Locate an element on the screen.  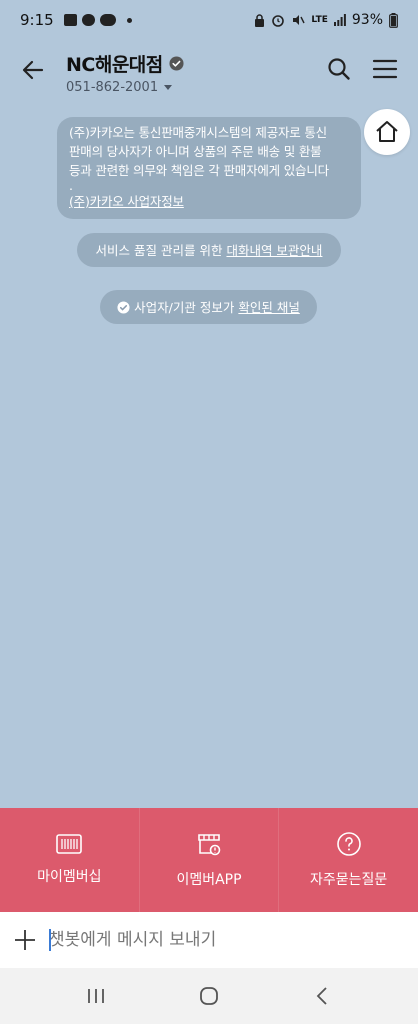
question-icon is located at coordinates (348, 844).